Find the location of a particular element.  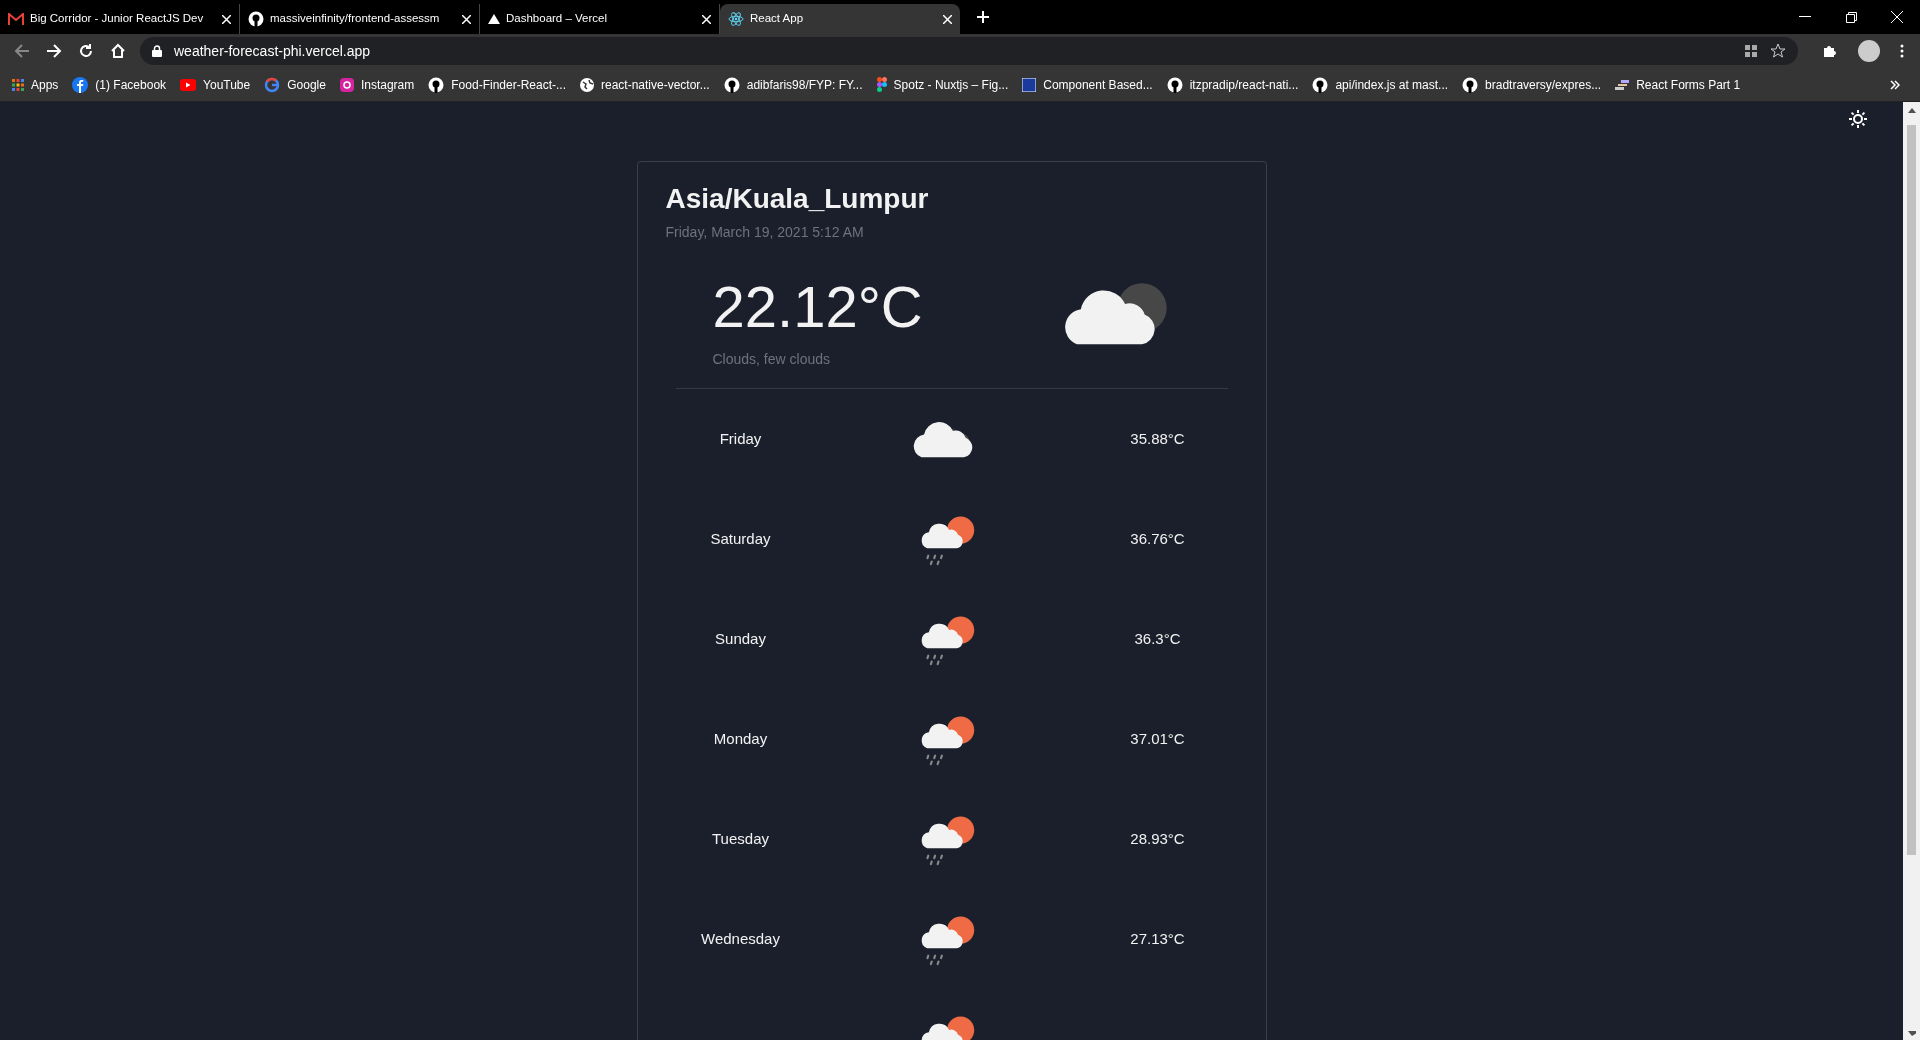

facebook-f-icon is located at coordinates (80, 84).